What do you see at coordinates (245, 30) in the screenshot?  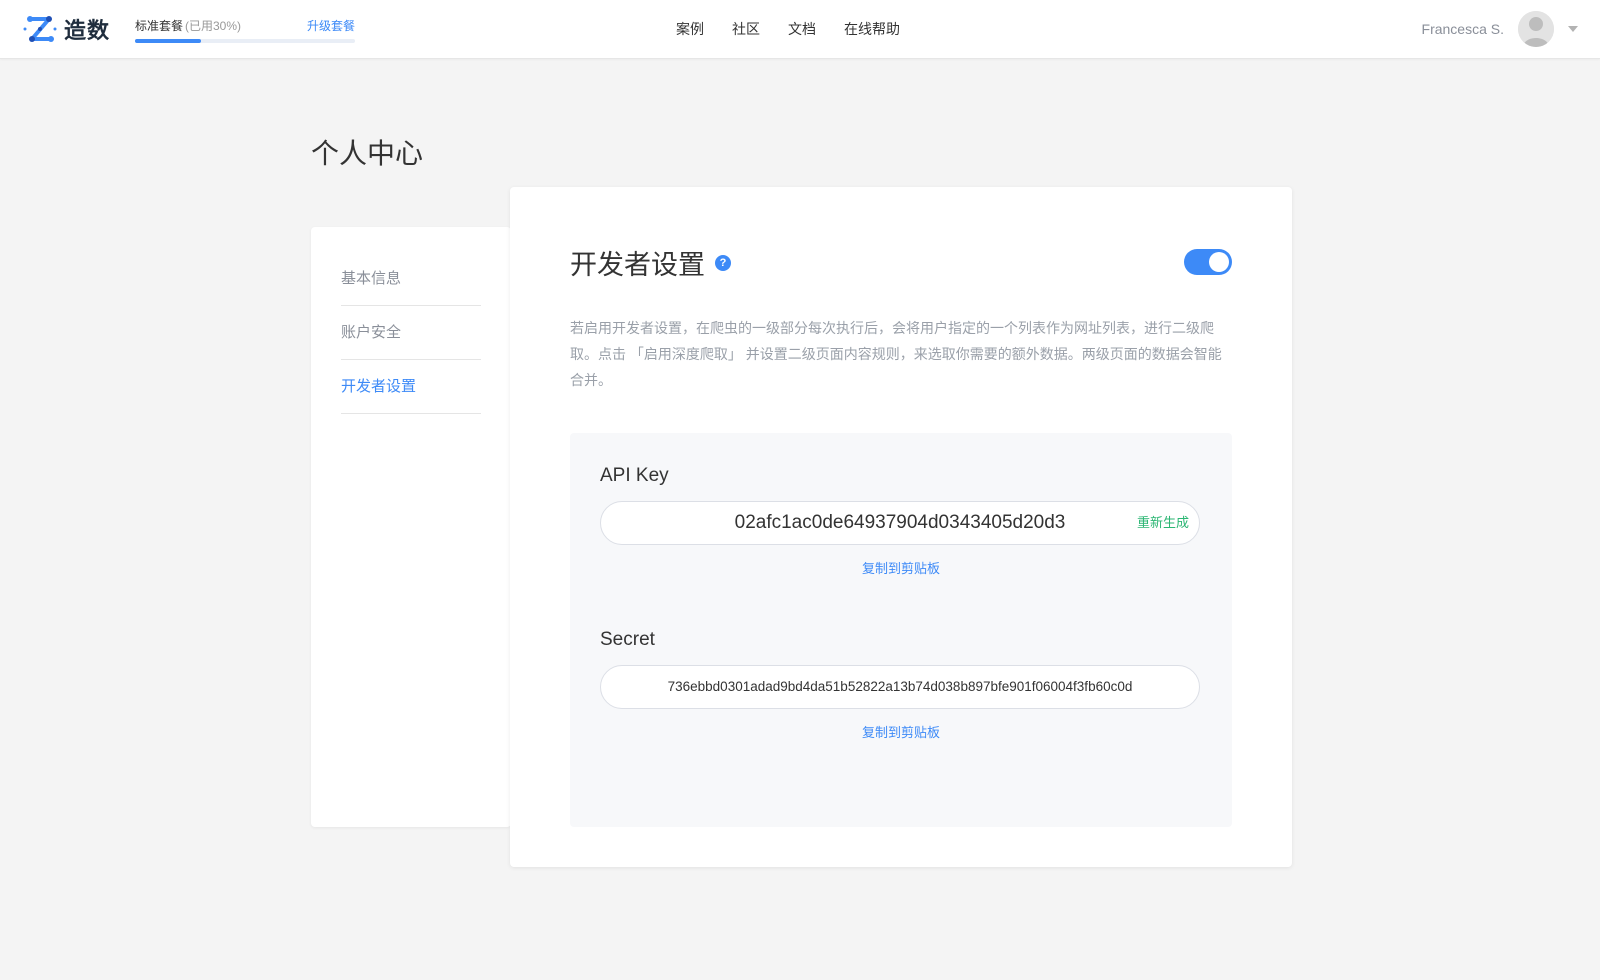 I see `plan-usage-widget: 标准套餐 (已用30%) 升级套餐` at bounding box center [245, 30].